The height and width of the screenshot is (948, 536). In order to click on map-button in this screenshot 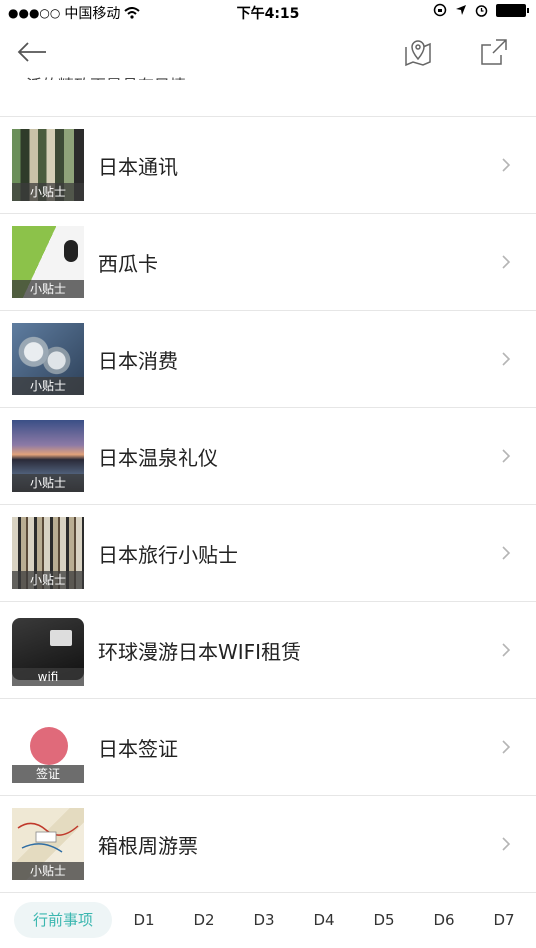, I will do `click(418, 52)`.